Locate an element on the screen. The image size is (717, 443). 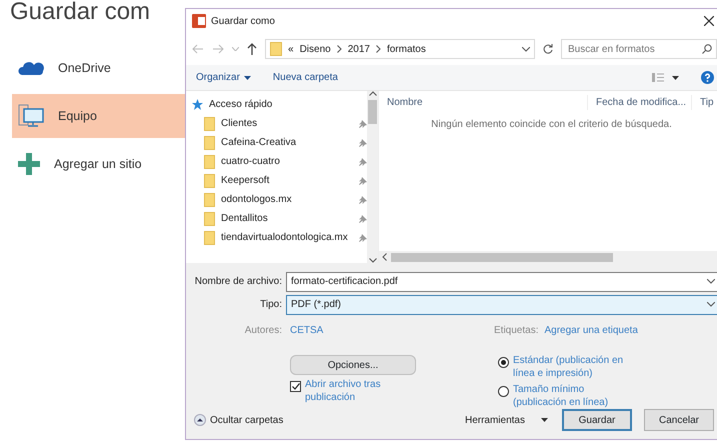
folder-item: Clientes is located at coordinates (285, 123).